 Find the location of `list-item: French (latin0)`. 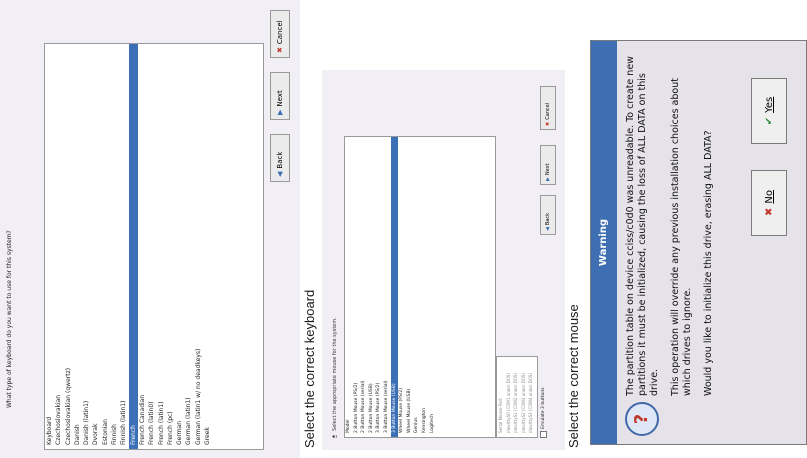

list-item: French (latin0) is located at coordinates (151, 246).